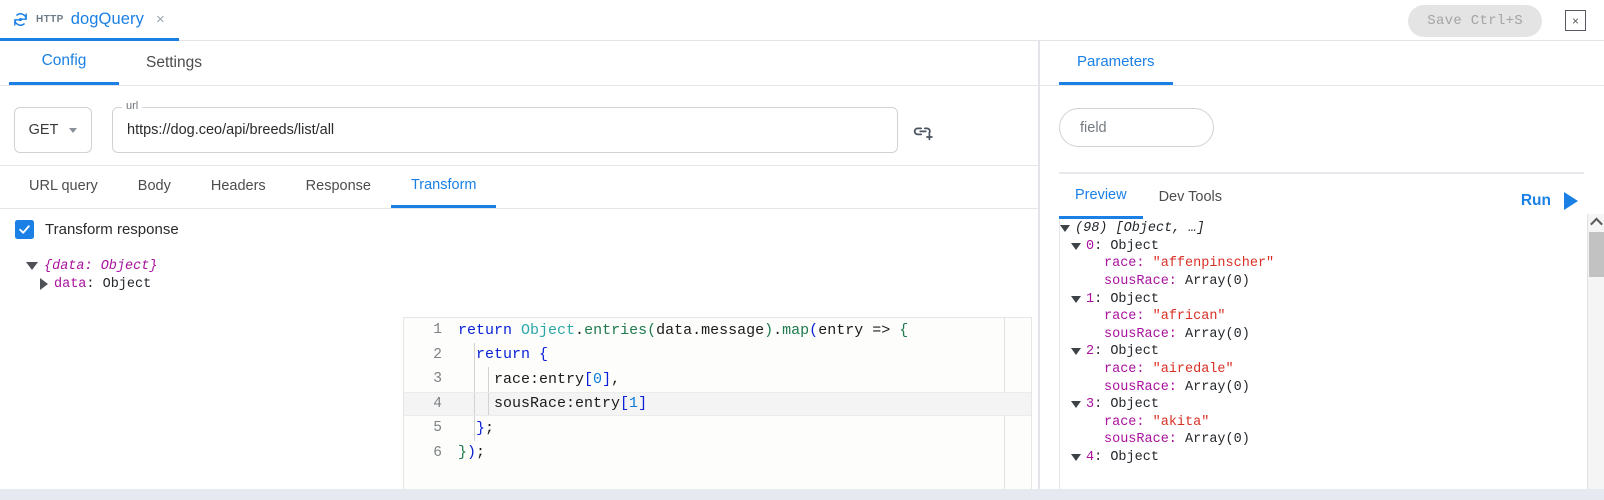  I want to click on run-button: Run, so click(1549, 201).